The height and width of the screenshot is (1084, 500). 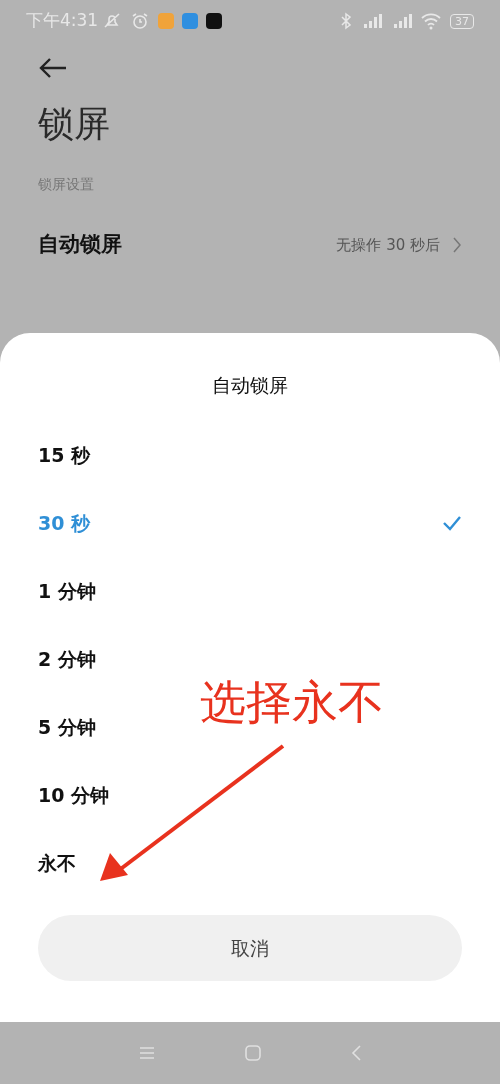 What do you see at coordinates (67, 727) in the screenshot?
I see `option-item: 5 分钟` at bounding box center [67, 727].